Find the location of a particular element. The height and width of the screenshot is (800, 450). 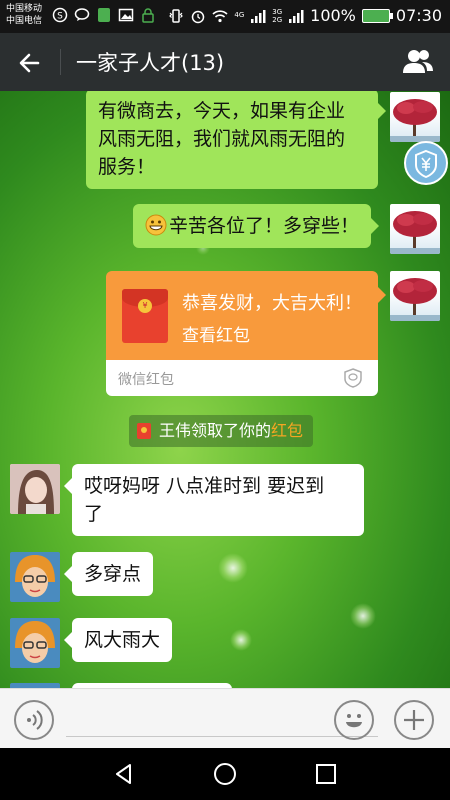

nav-back-icon is located at coordinates (124, 774).